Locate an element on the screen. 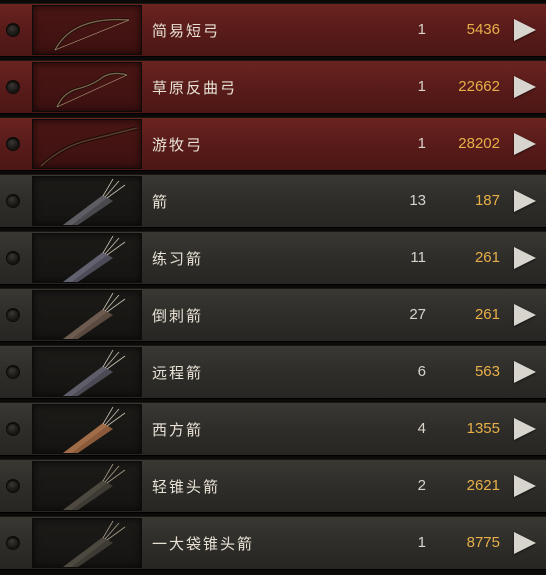  item-price: 2621 is located at coordinates (483, 485).